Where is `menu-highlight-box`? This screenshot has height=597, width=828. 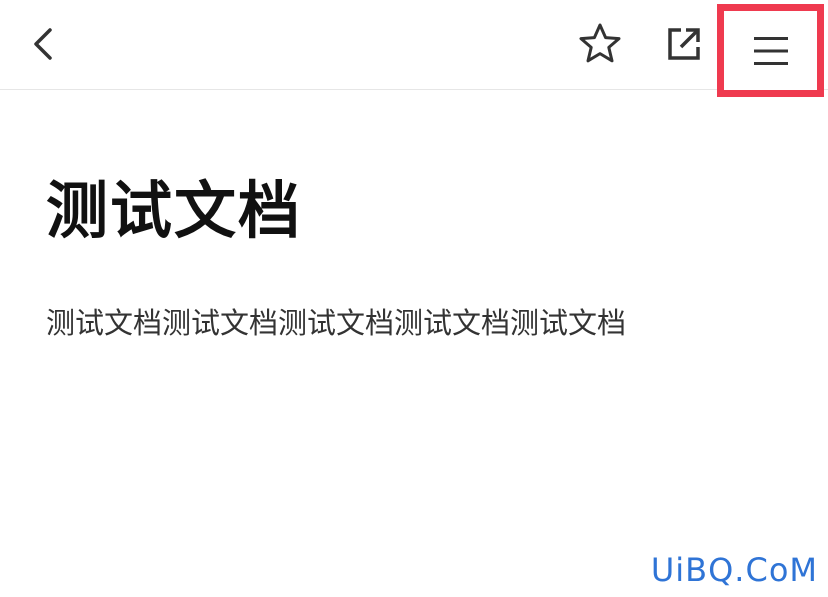
menu-highlight-box is located at coordinates (770, 50).